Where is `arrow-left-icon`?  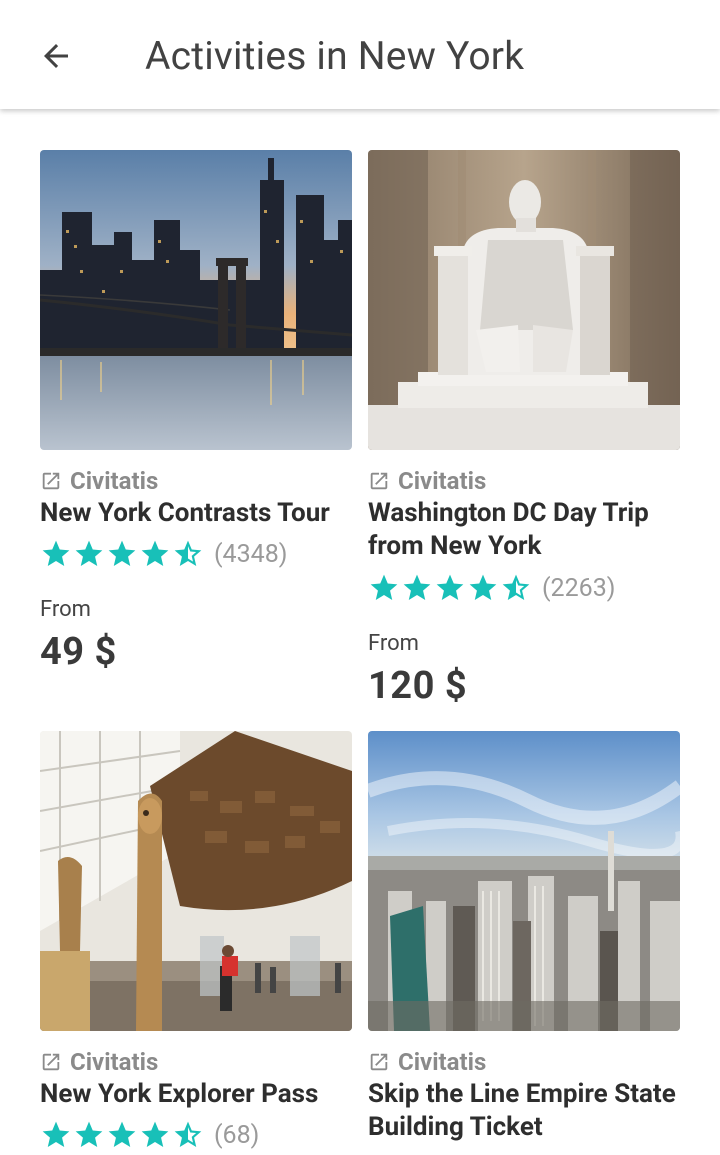 arrow-left-icon is located at coordinates (56, 56).